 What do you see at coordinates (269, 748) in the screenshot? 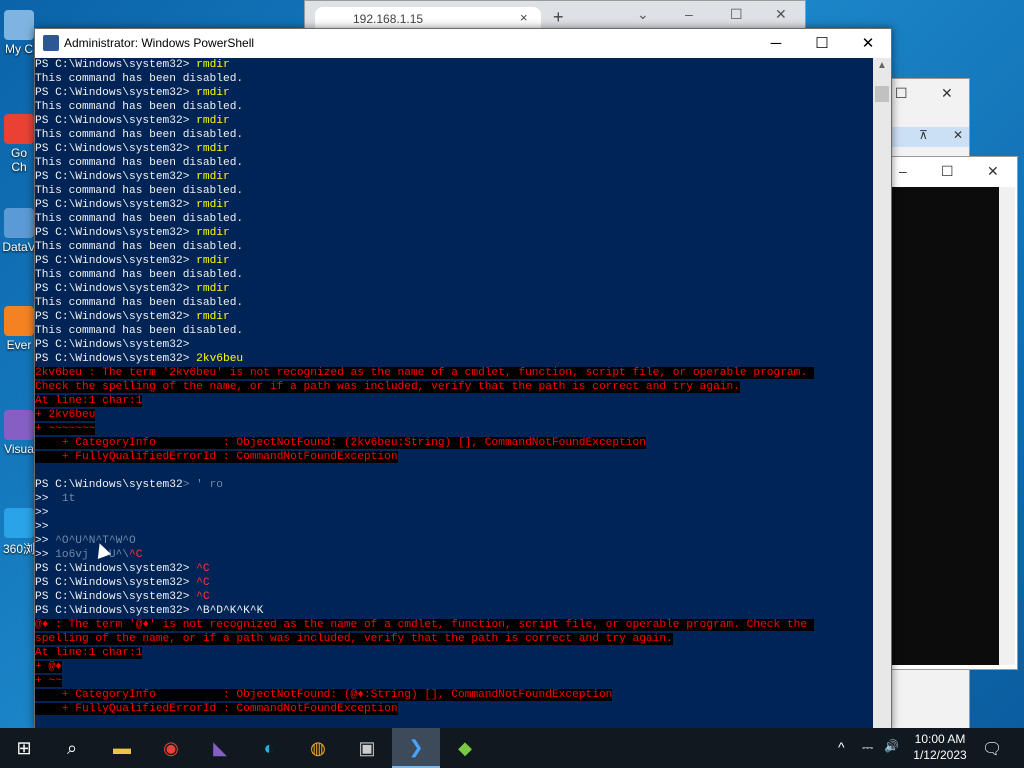
I see `taskbar-edge-button: ◐` at bounding box center [269, 748].